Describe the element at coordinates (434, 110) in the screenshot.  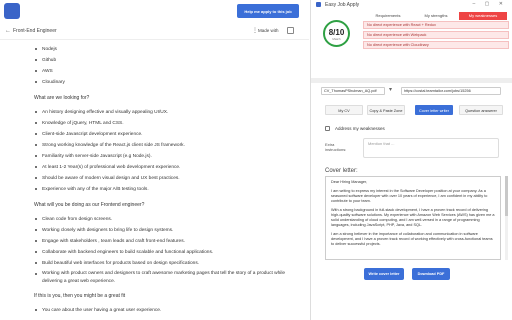
I see `tab-cover-letter: Cover letter writer` at that location.